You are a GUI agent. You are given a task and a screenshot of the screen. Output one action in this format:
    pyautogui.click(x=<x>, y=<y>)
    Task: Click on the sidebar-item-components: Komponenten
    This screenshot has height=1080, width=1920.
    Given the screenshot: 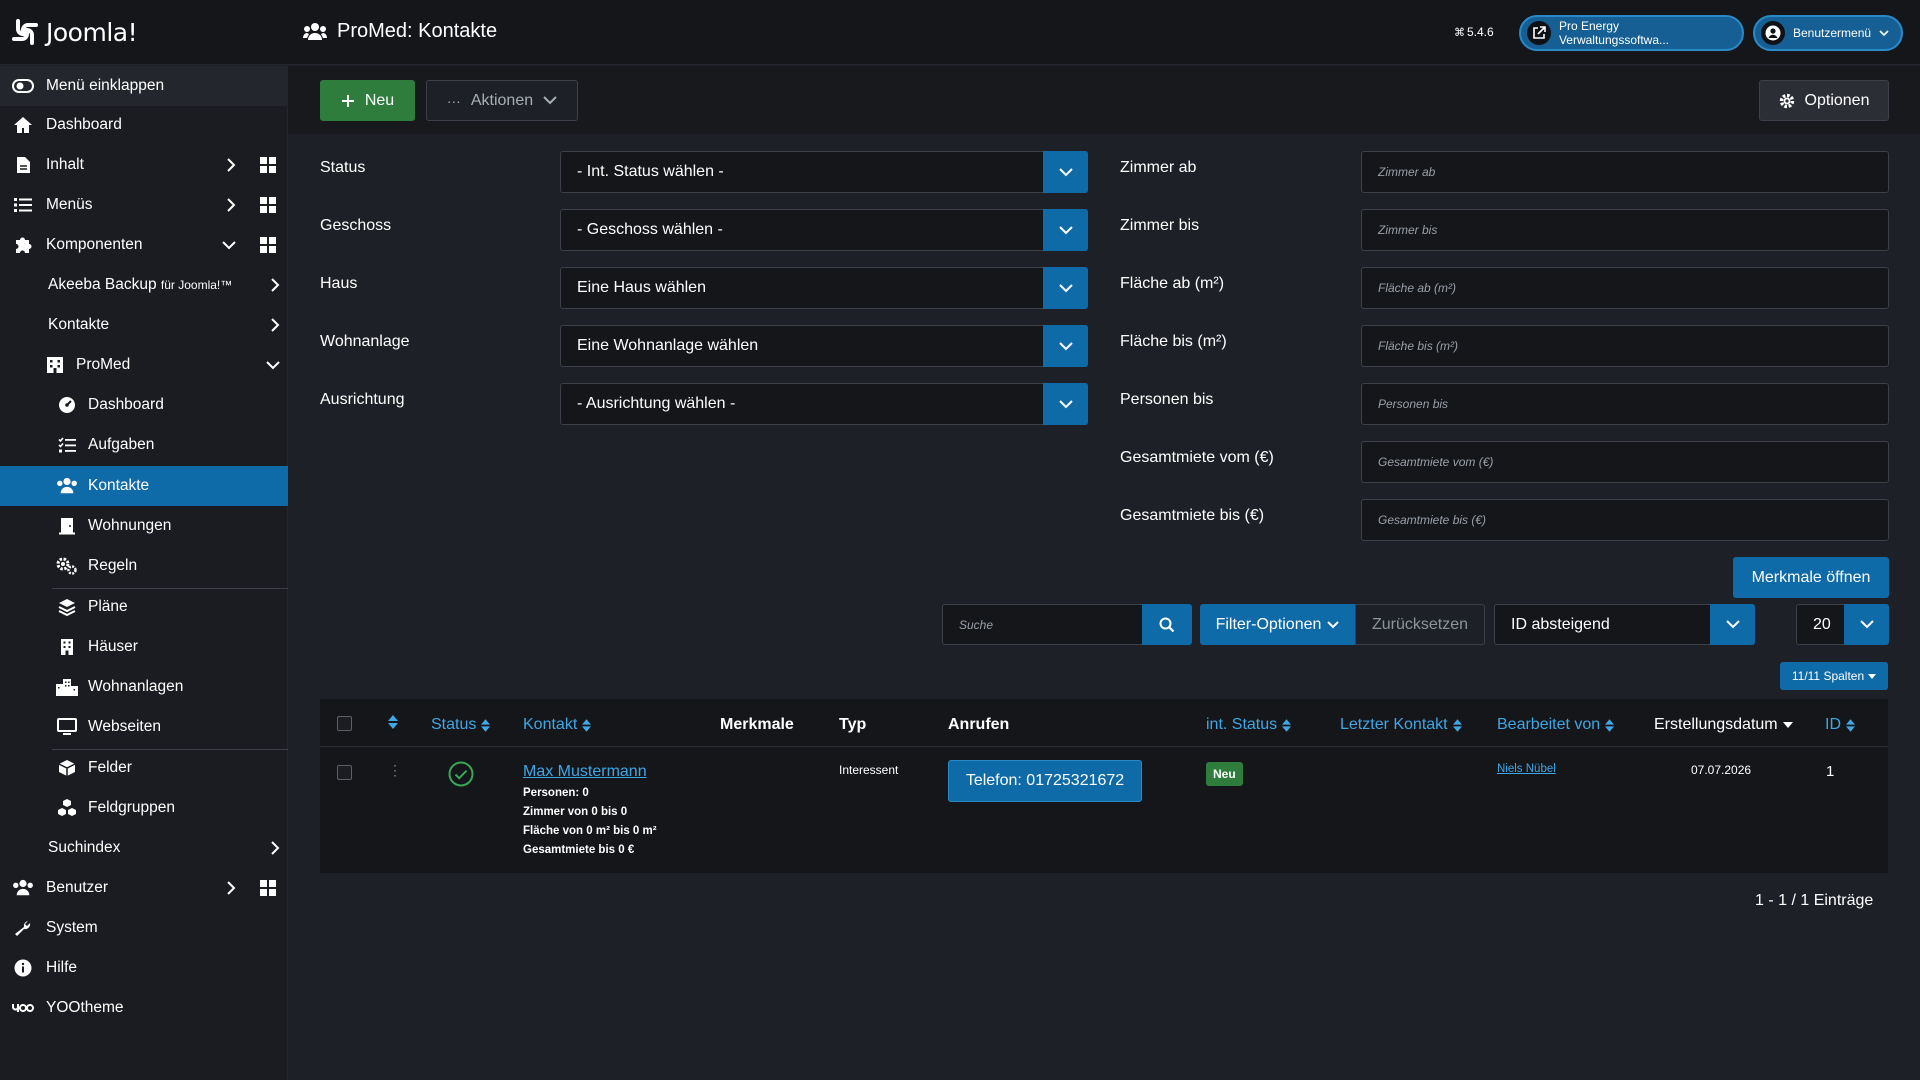 What is the action you would take?
    pyautogui.click(x=144, y=245)
    